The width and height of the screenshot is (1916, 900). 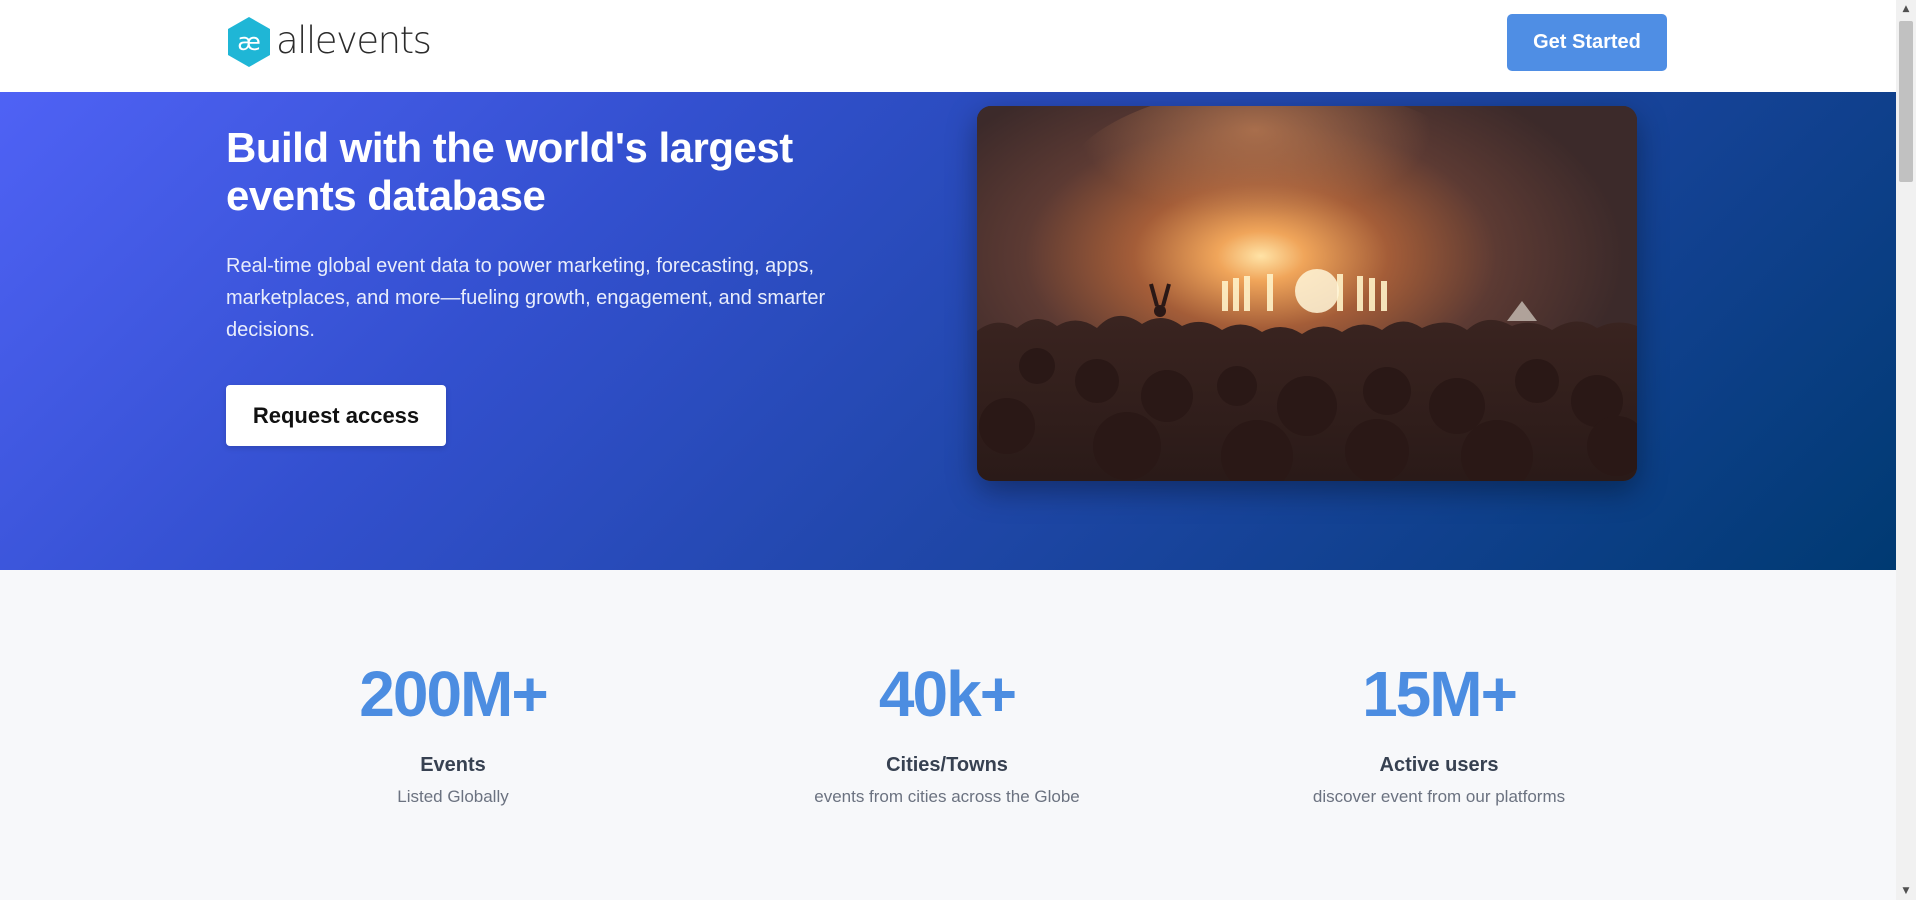 I want to click on scrollbar-thumb, so click(x=1906, y=101).